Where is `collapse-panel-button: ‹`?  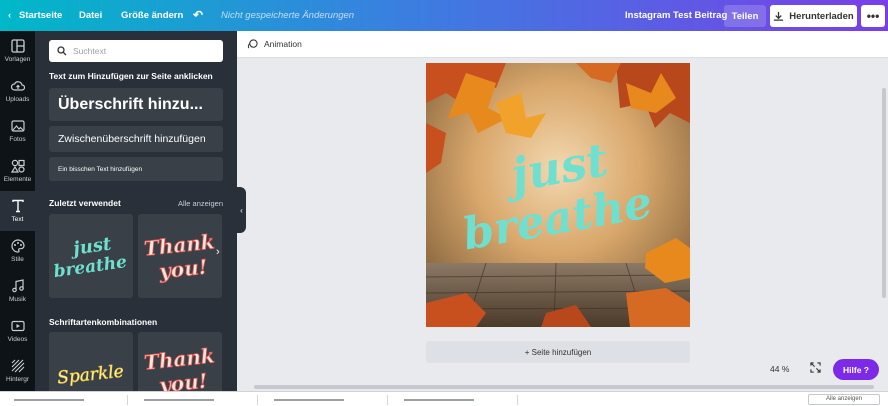 collapse-panel-button: ‹ is located at coordinates (241, 210).